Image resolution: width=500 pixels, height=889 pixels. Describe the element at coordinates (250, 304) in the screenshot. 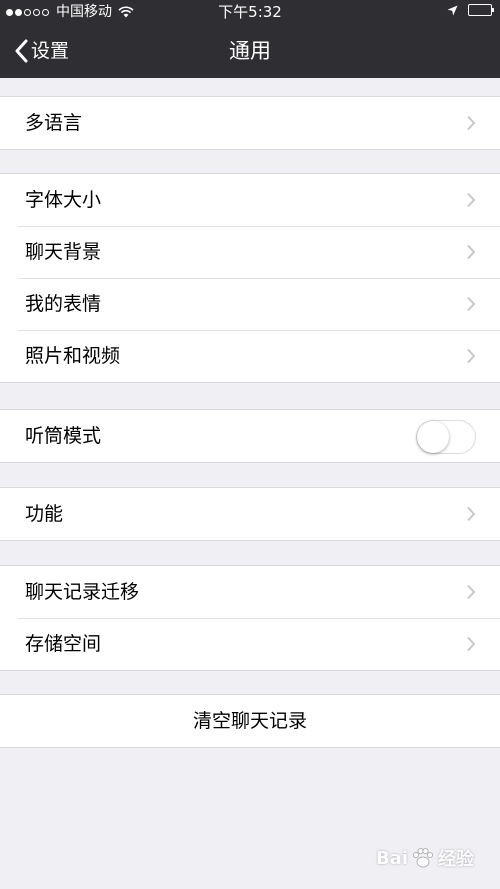

I see `row-my-stickers: 我的表情` at that location.